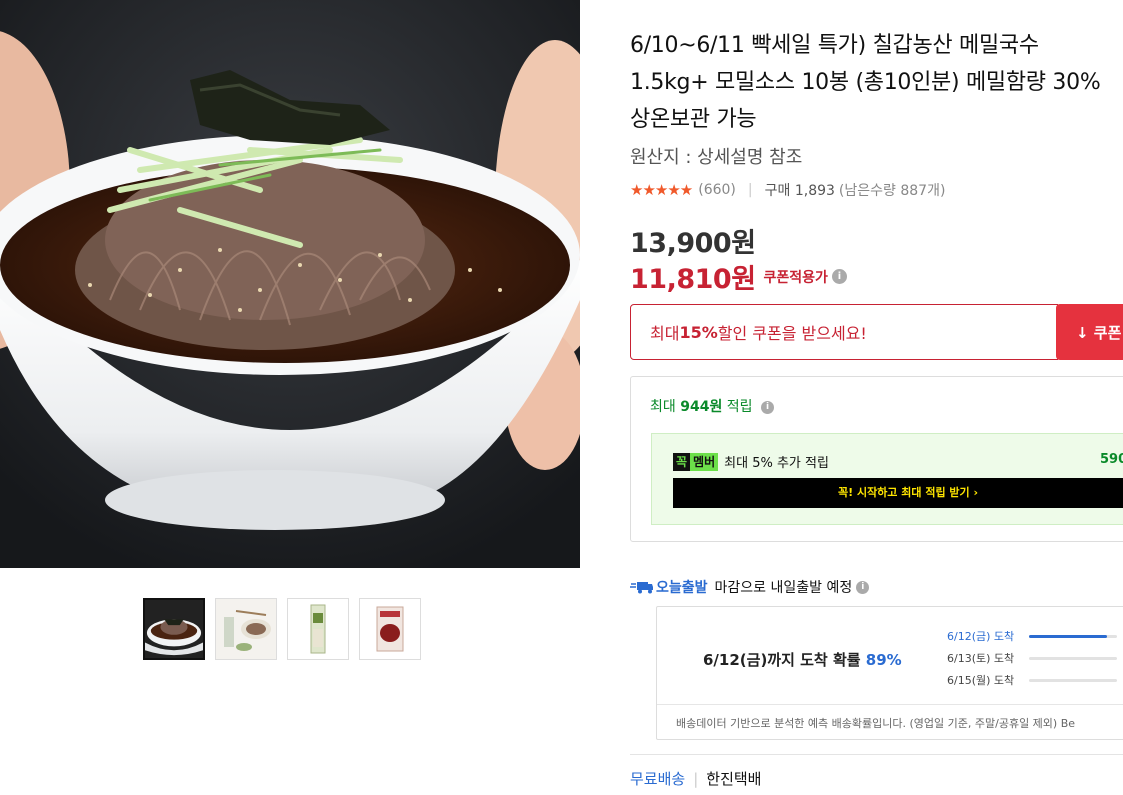  I want to click on ship-deadline: 마감으로 내일출발 예정, so click(783, 588).